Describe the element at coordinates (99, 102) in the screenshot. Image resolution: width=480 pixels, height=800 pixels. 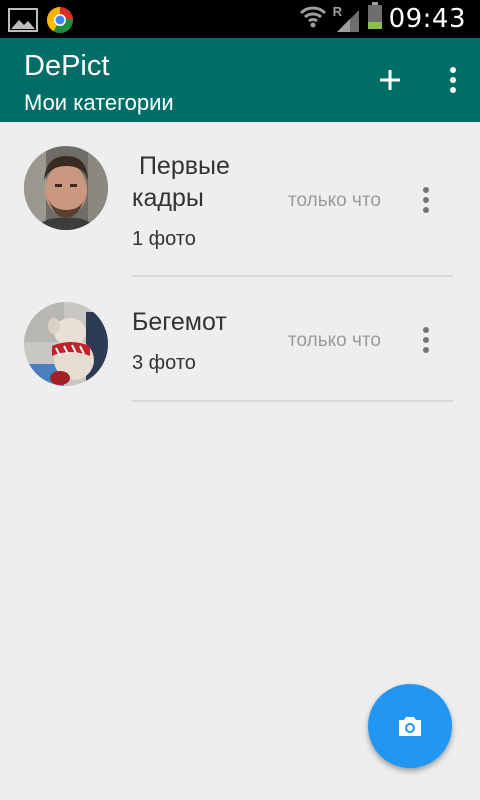
I see `app-subtitle: Мои категории` at that location.